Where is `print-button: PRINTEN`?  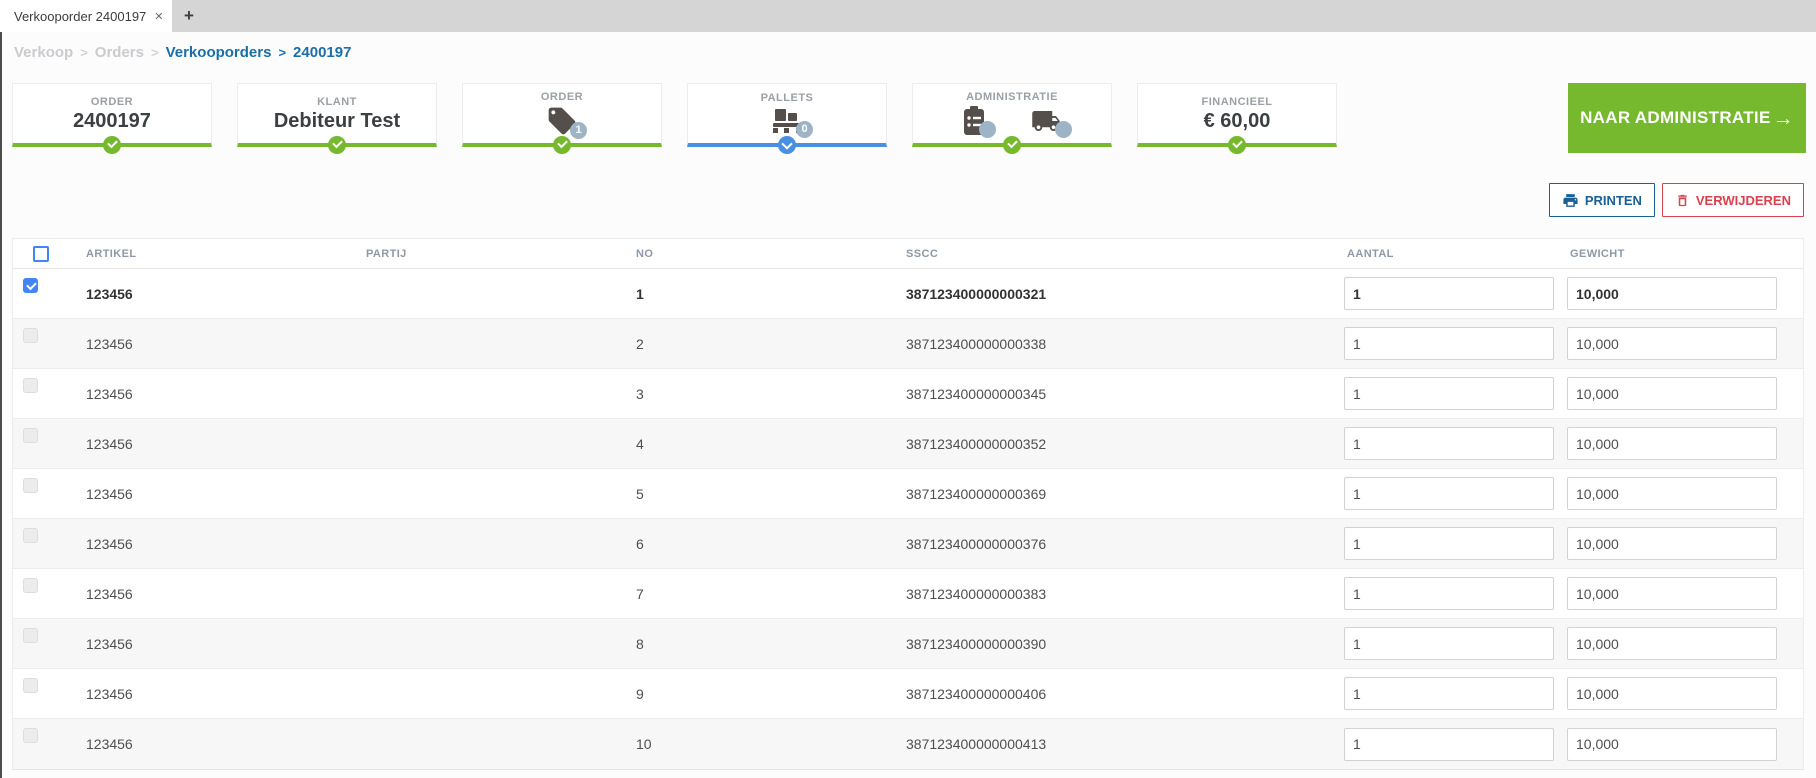
print-button: PRINTEN is located at coordinates (1601, 200).